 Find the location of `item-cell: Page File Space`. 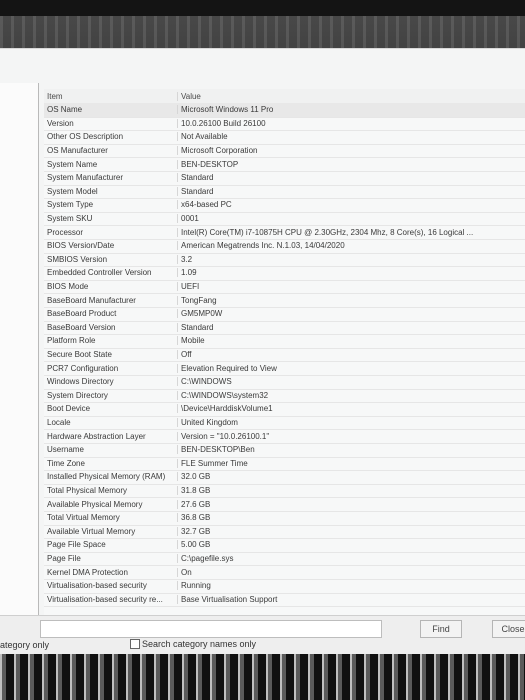

item-cell: Page File Space is located at coordinates (76, 545).